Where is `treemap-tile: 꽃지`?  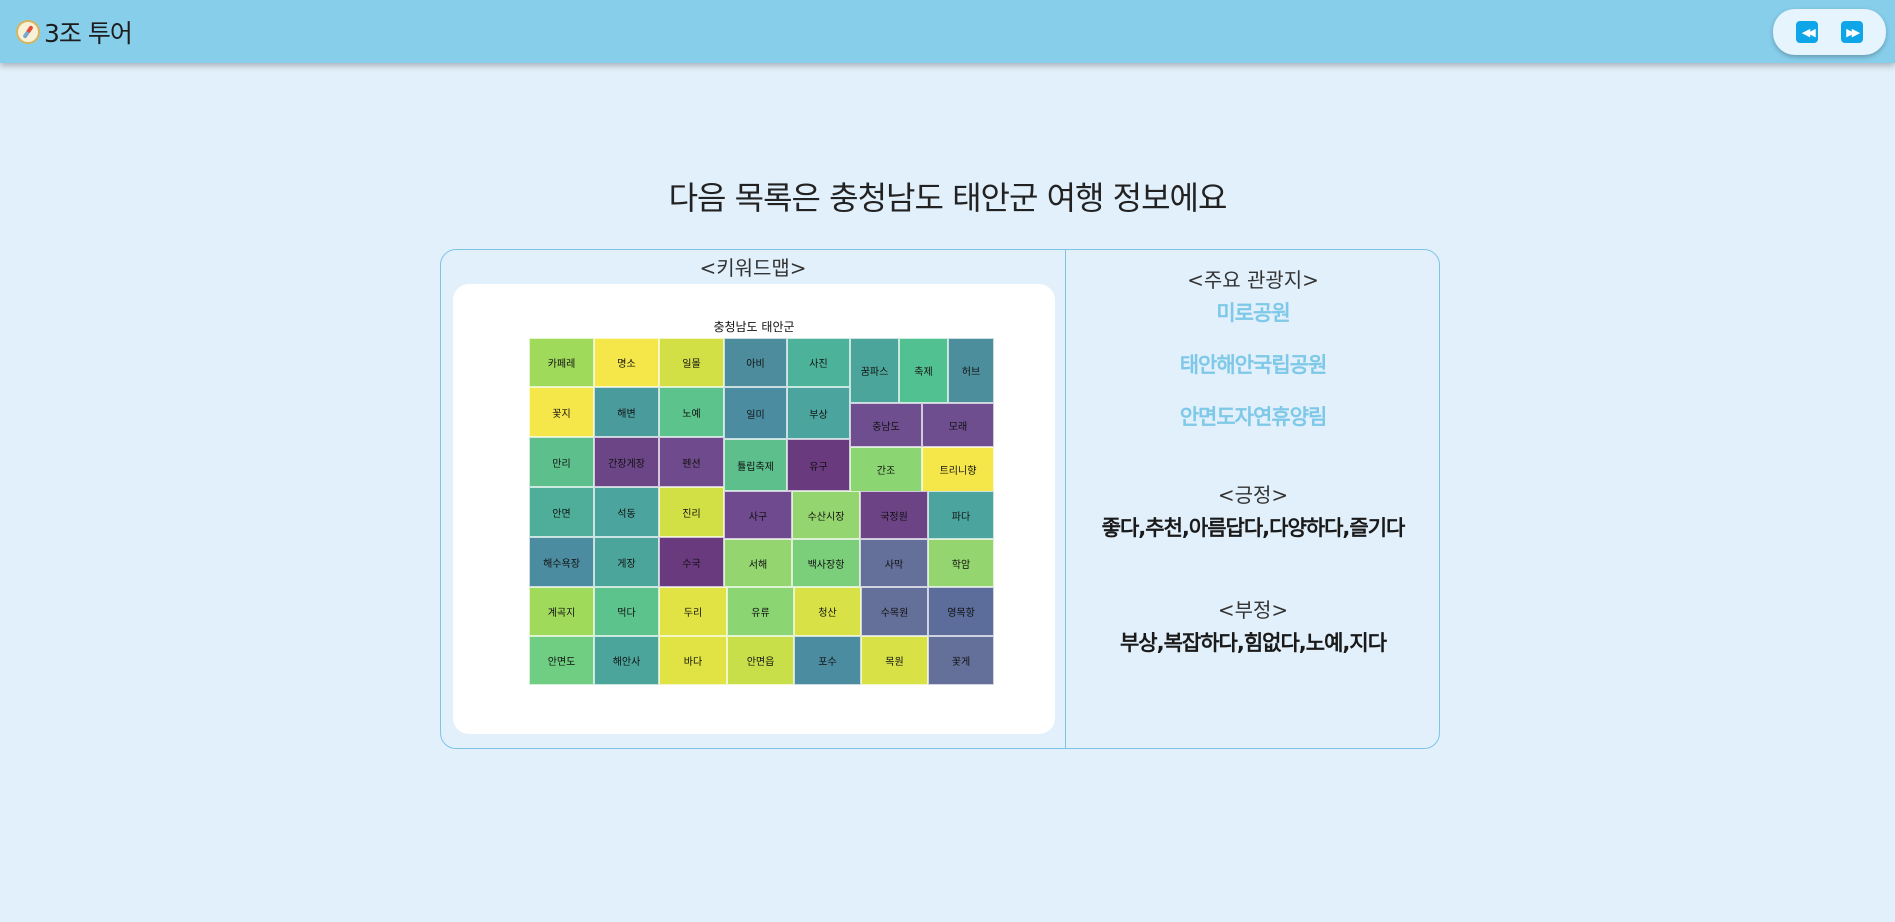
treemap-tile: 꽃지 is located at coordinates (561, 412).